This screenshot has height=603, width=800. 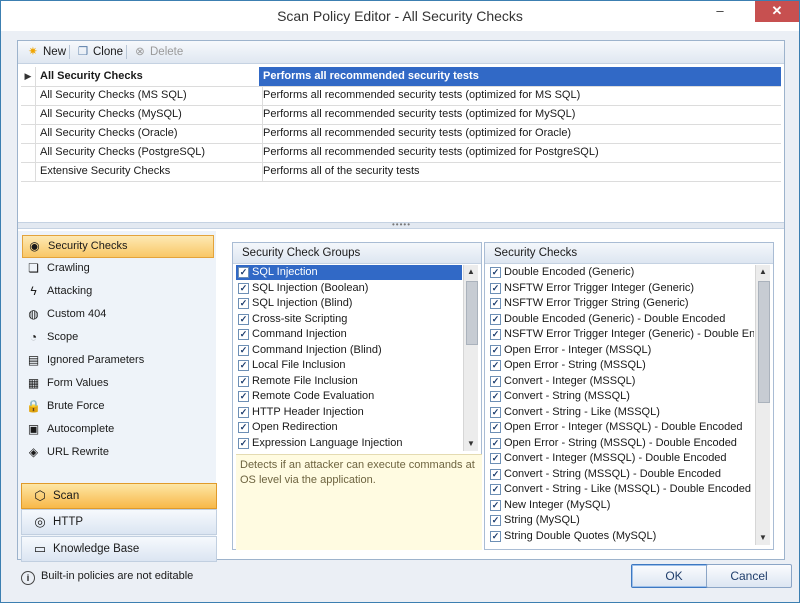 I want to click on check-list-item: ✓ NSFTW Error Trigger Integer (Generic), so click(x=621, y=288).